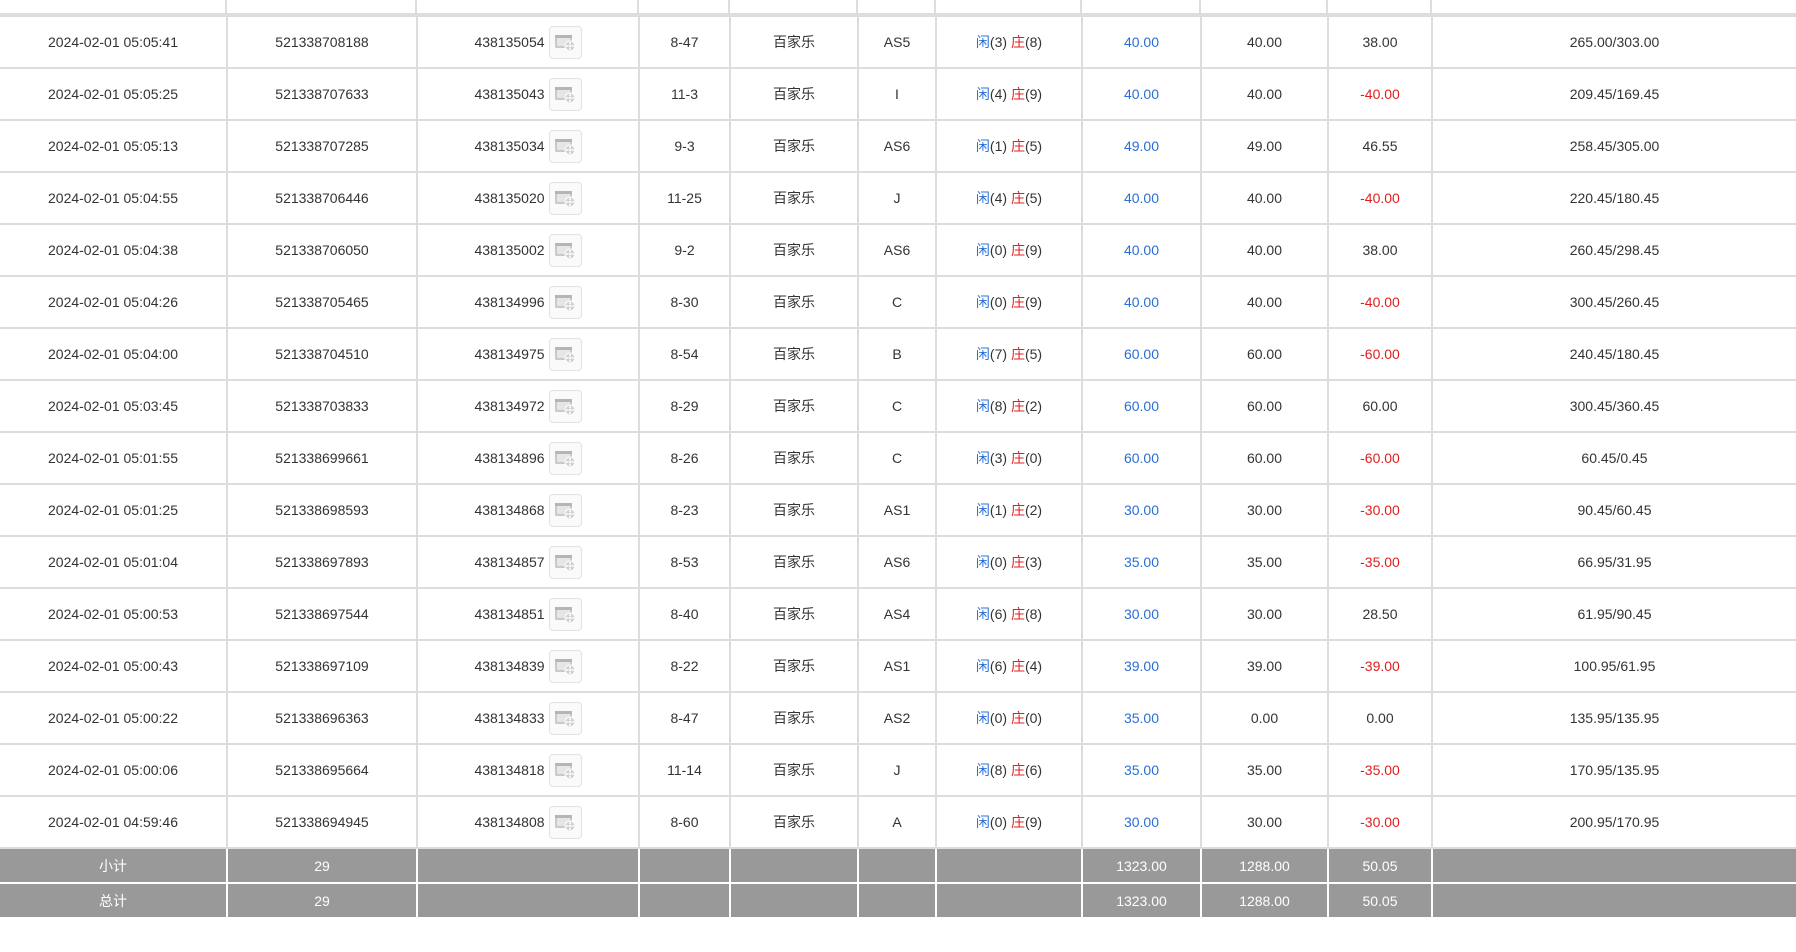 The image size is (1796, 952). I want to click on bet-id: 521338696363, so click(322, 718).